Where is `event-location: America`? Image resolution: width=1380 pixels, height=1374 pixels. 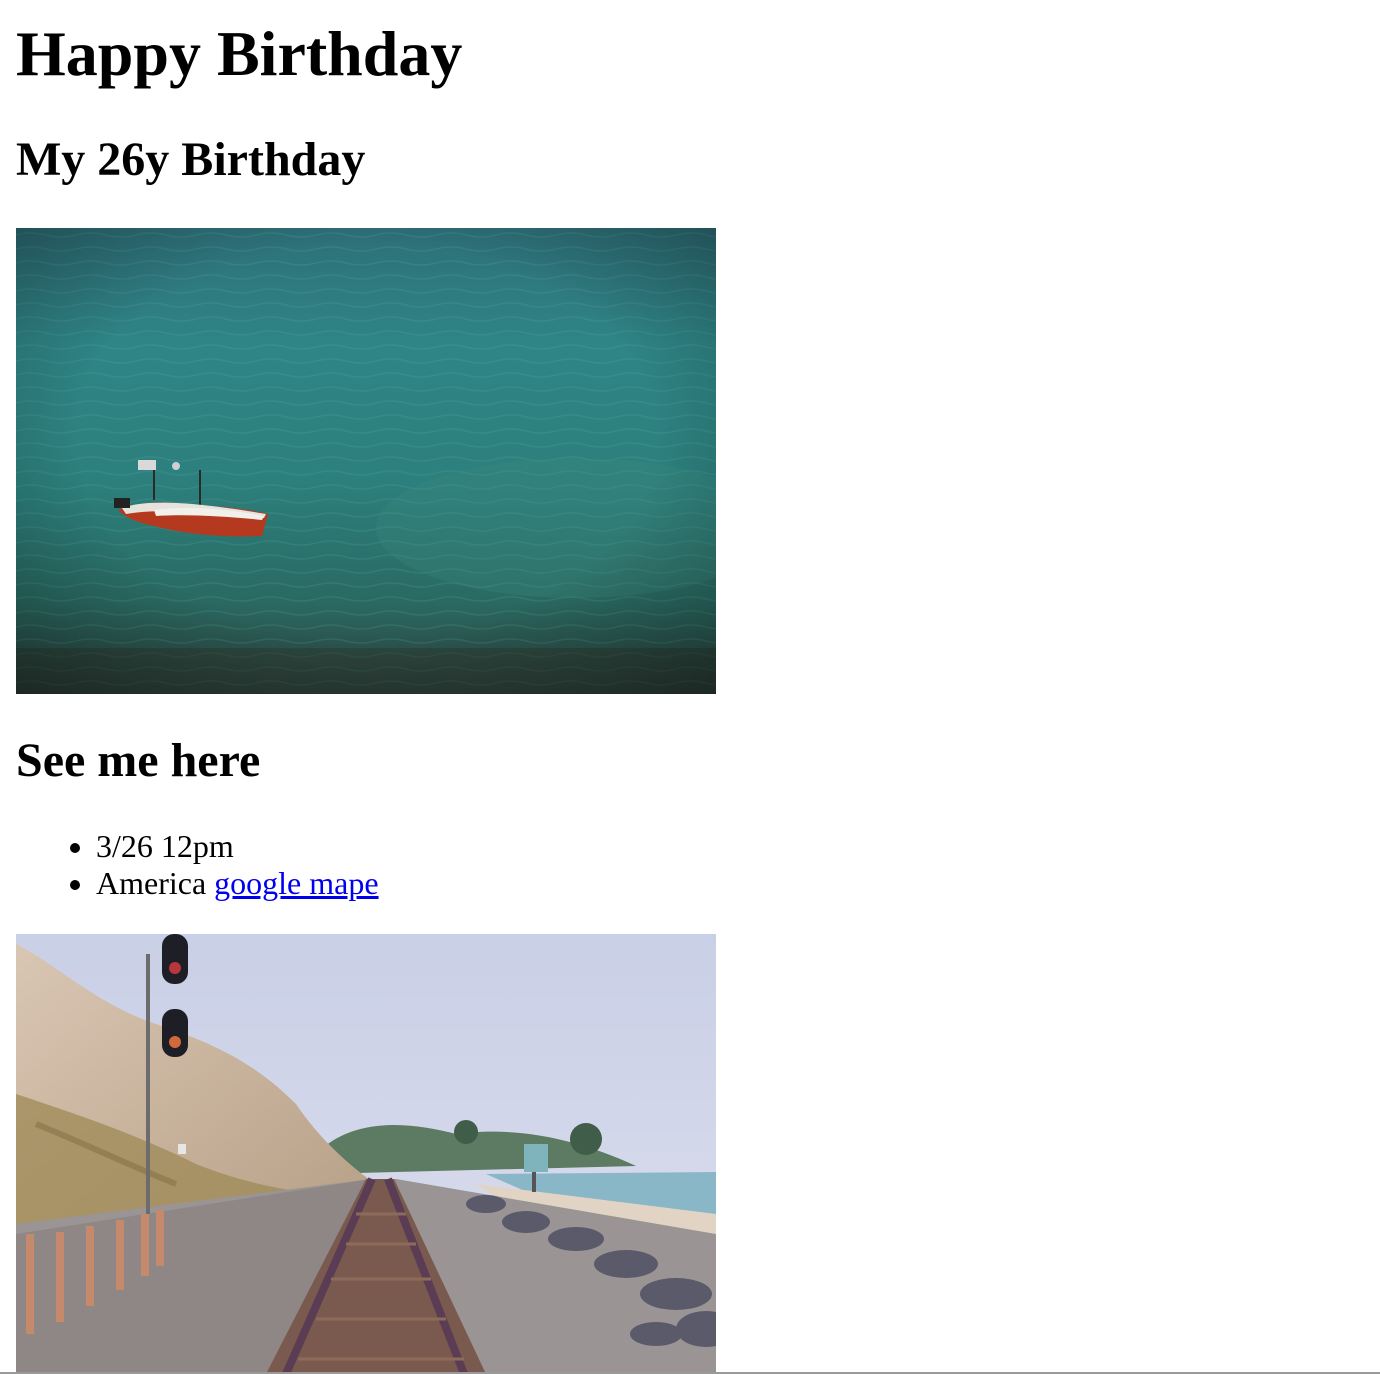 event-location: America is located at coordinates (151, 883).